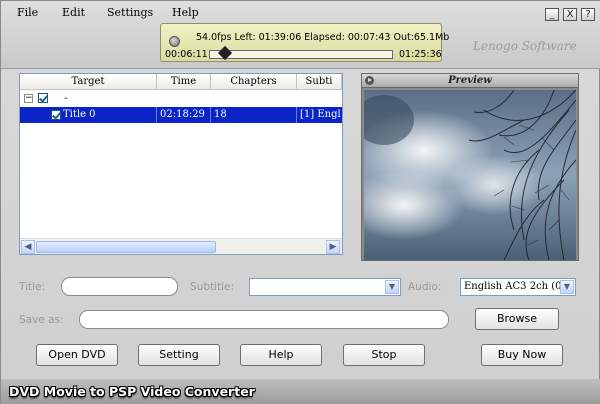 This screenshot has width=600, height=404. I want to click on scroll-thumb, so click(126, 247).